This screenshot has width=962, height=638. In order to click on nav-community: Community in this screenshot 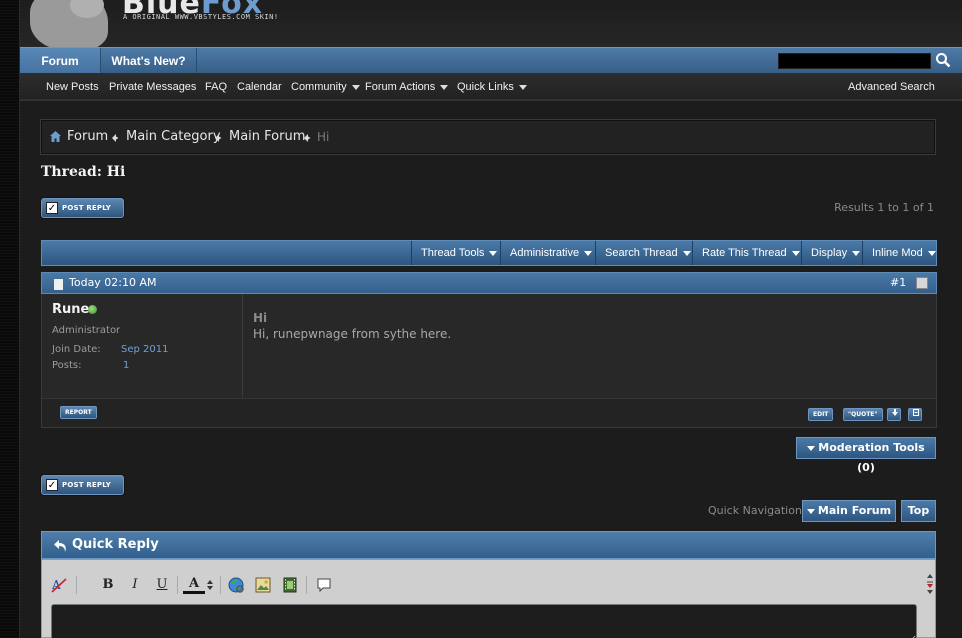, I will do `click(325, 87)`.